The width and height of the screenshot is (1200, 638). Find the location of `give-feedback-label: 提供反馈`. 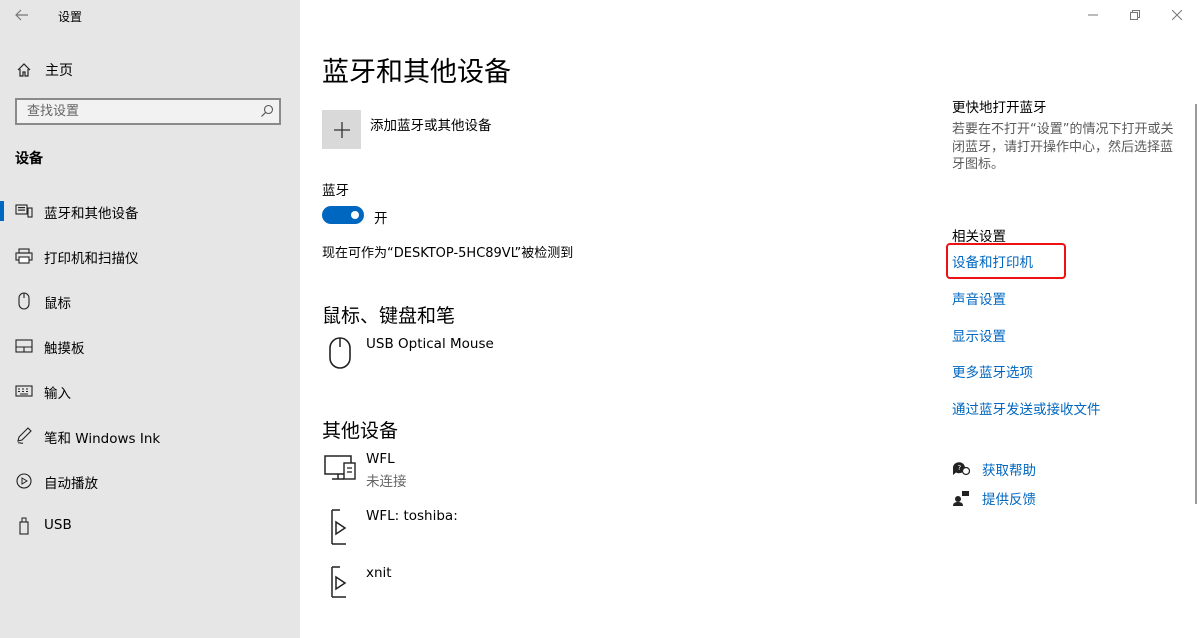

give-feedback-label: 提供反馈 is located at coordinates (1009, 500).